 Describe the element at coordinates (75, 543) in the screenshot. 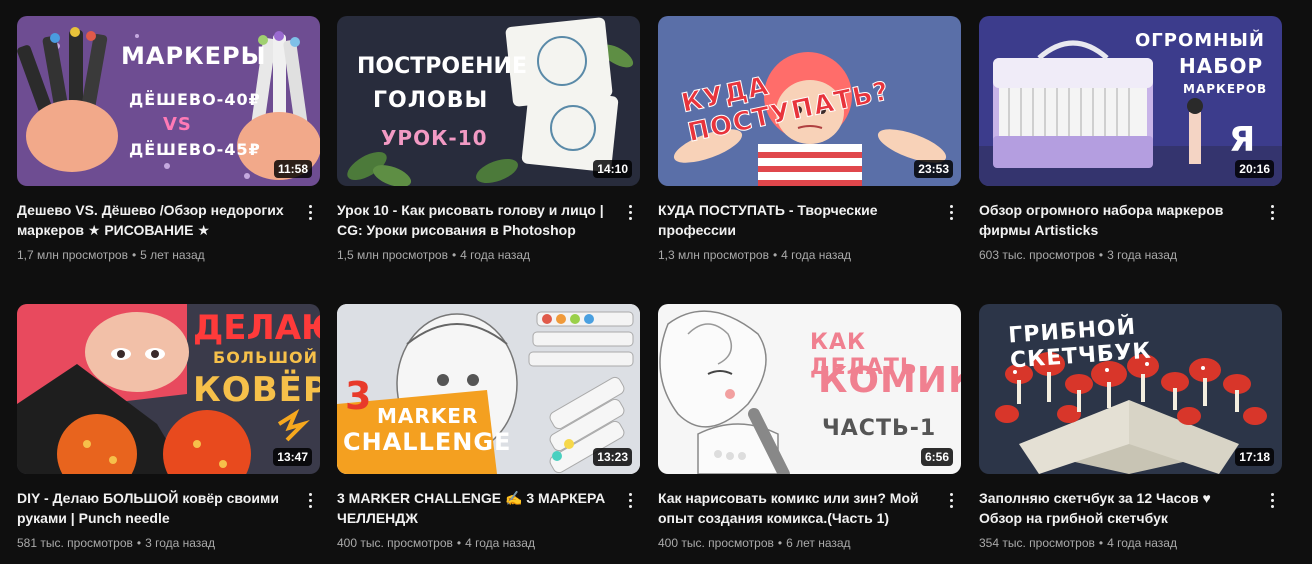

I see `view-count: 581 тыс. просмотров` at that location.